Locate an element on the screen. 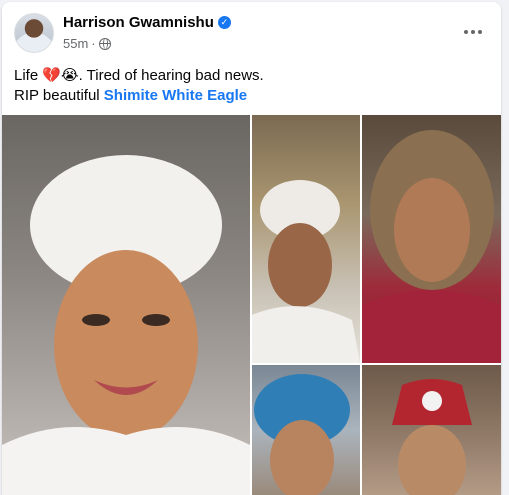  emoji: 💔😭 is located at coordinates (60, 75).